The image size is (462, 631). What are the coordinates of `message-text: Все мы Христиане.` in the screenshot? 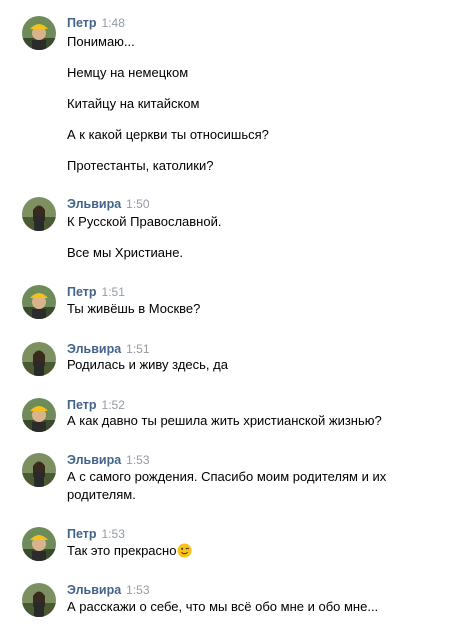 It's located at (125, 252).